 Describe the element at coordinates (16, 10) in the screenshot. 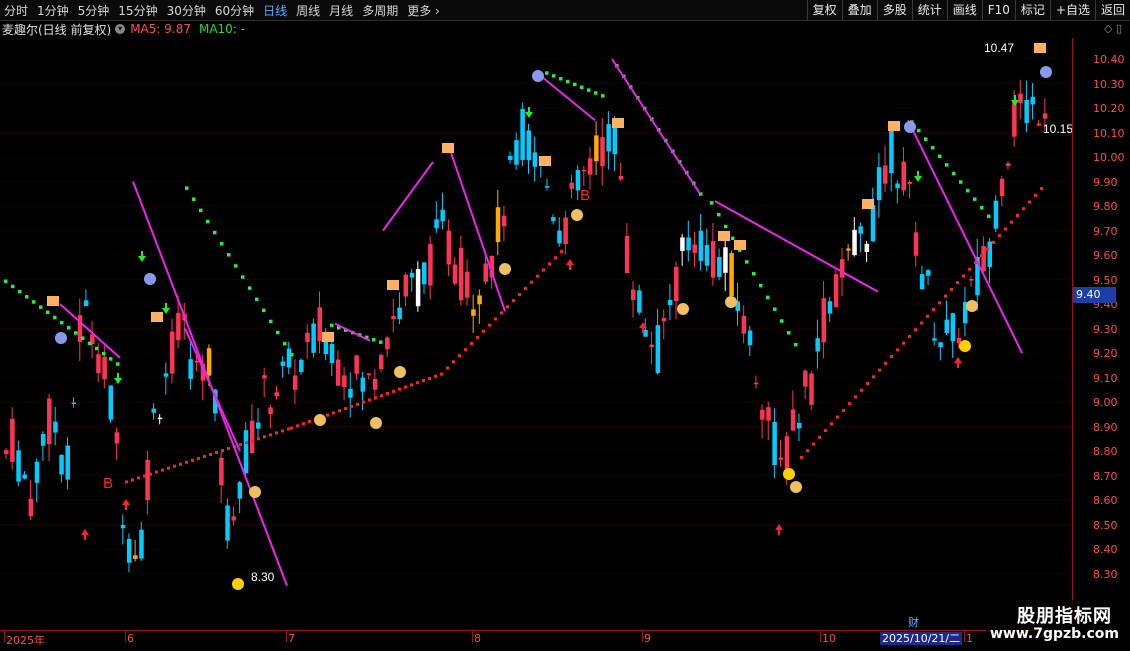

I see `period-tab-0: 分时` at that location.